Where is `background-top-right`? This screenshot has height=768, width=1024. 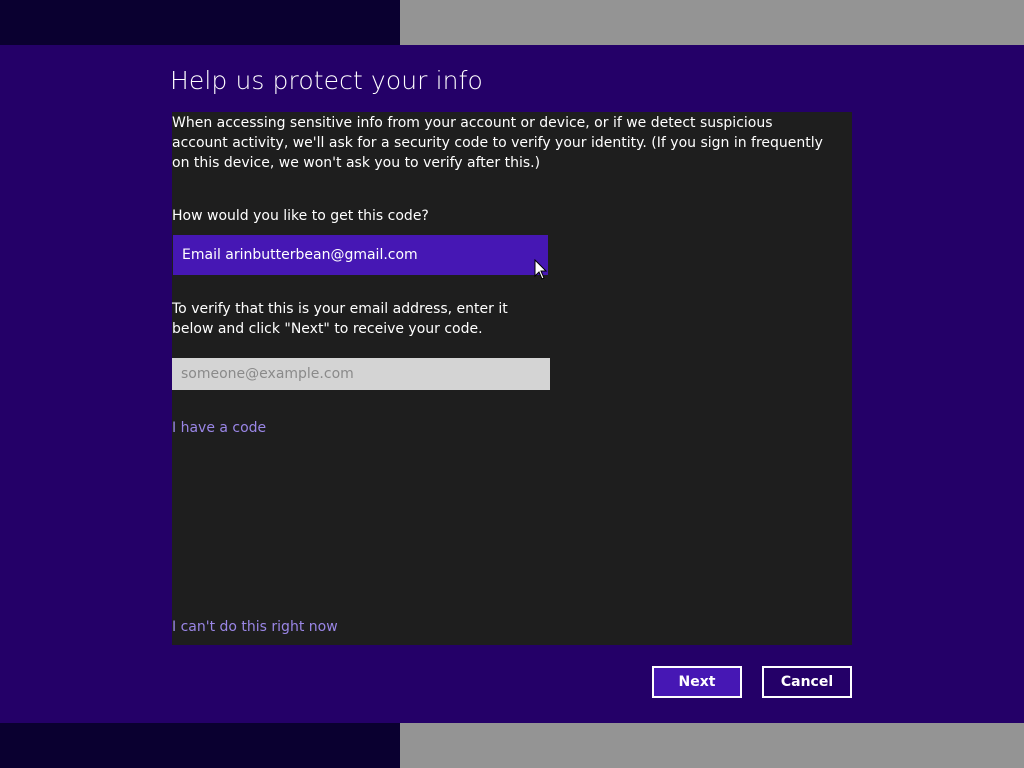
background-top-right is located at coordinates (712, 22).